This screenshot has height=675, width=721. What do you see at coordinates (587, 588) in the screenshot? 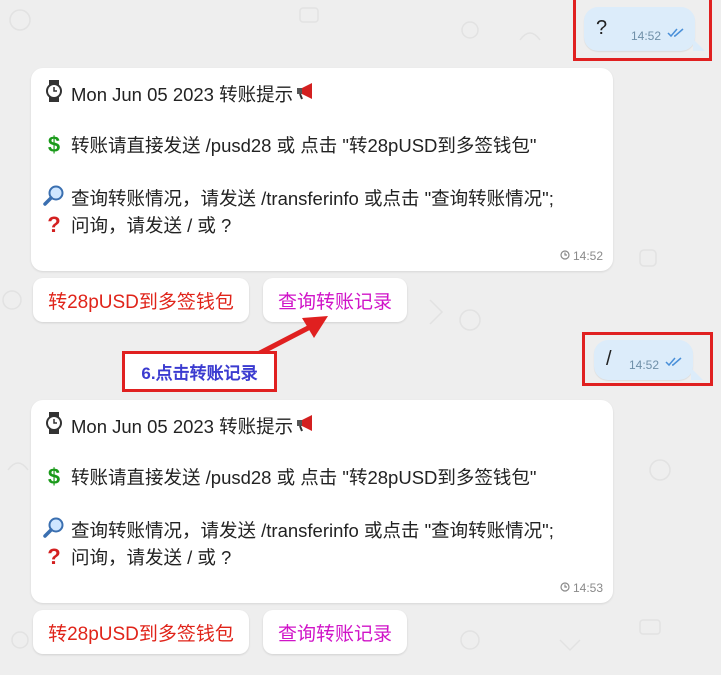
I see `message-time: 14:53` at bounding box center [587, 588].